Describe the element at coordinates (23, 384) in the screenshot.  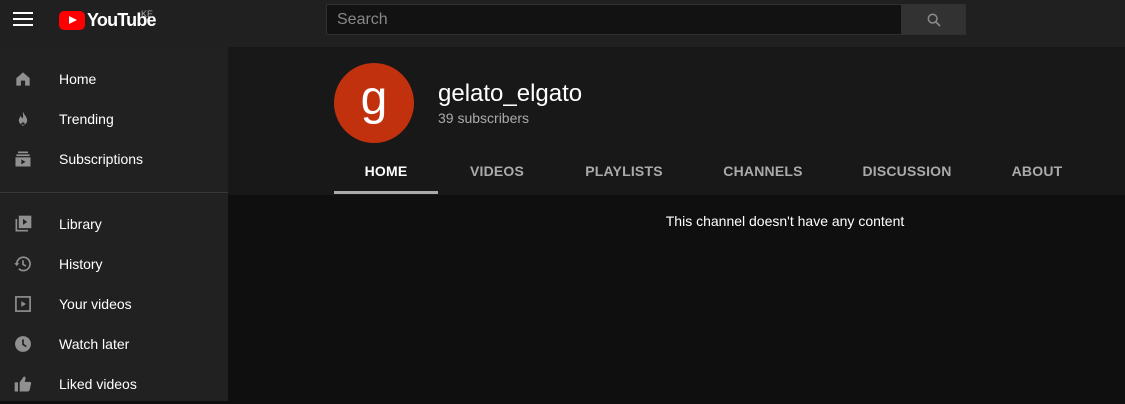
I see `thumbs-up-icon` at that location.